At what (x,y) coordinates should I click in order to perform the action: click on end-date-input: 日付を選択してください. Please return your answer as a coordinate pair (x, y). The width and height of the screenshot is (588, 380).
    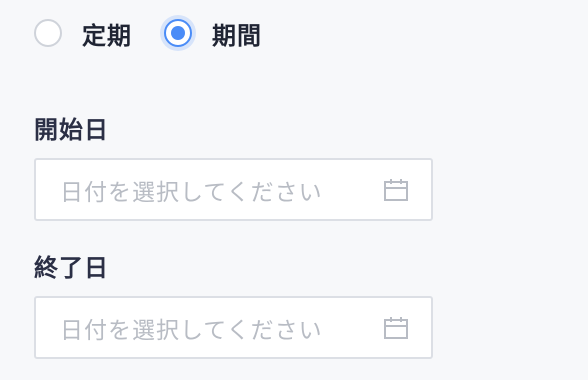
    Looking at the image, I should click on (233, 327).